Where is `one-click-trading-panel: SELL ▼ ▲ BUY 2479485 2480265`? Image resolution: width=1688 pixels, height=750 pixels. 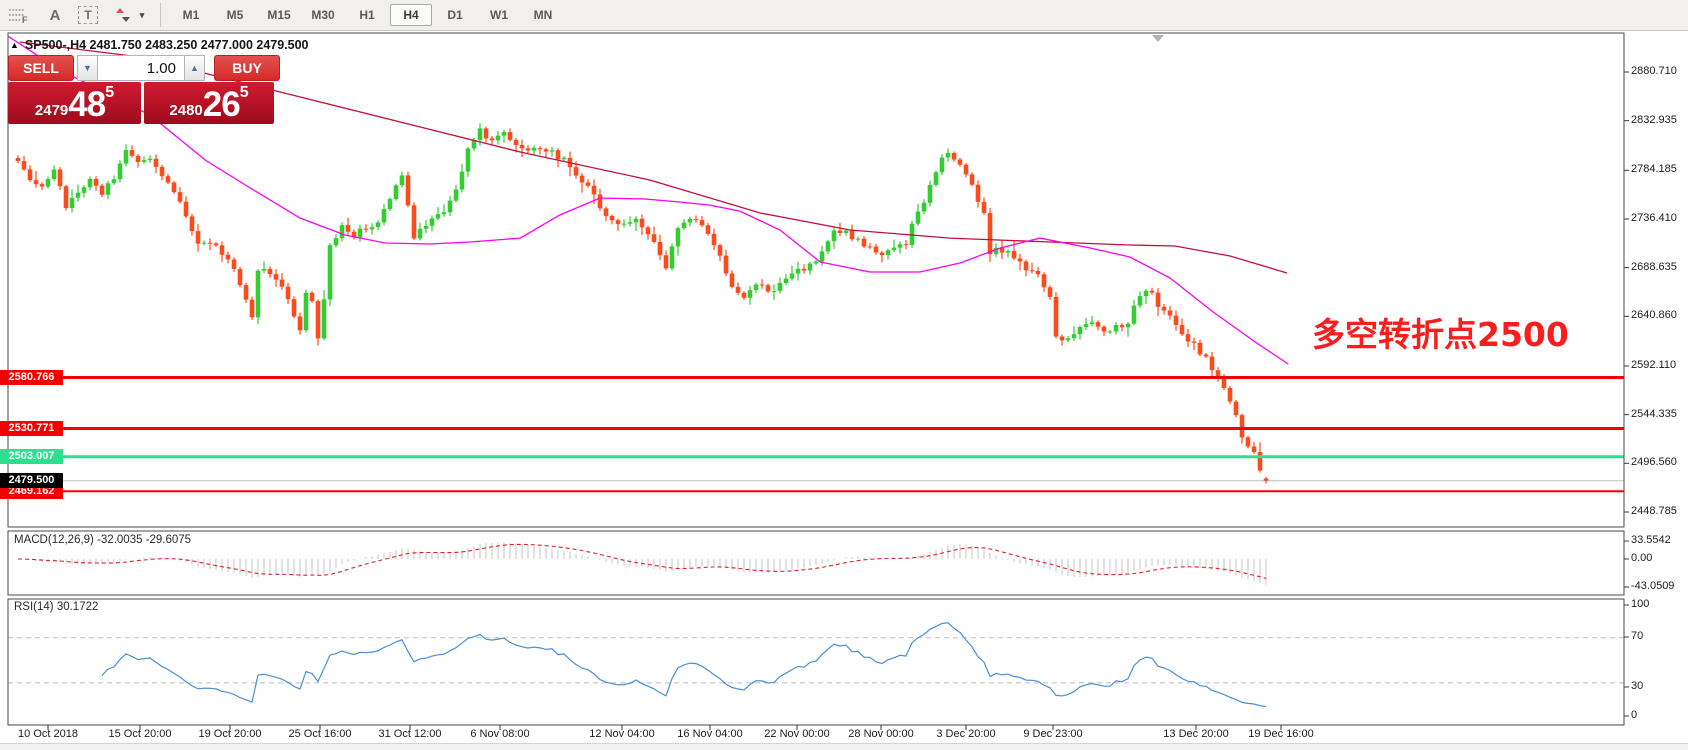
one-click-trading-panel: SELL ▼ ▲ BUY 2479485 2480265 is located at coordinates (152, 89).